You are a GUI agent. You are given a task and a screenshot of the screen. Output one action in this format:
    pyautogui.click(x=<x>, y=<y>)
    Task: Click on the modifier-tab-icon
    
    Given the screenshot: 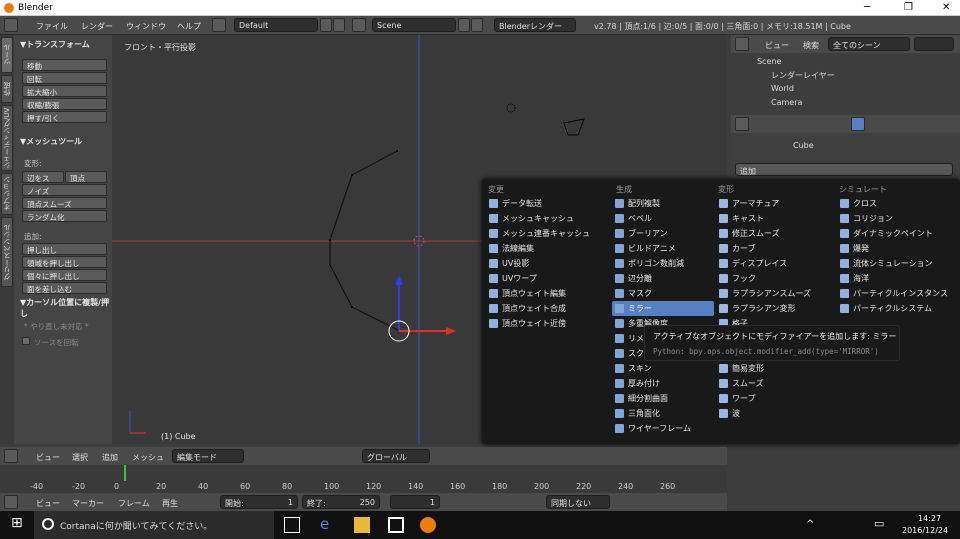 What is the action you would take?
    pyautogui.click(x=858, y=124)
    